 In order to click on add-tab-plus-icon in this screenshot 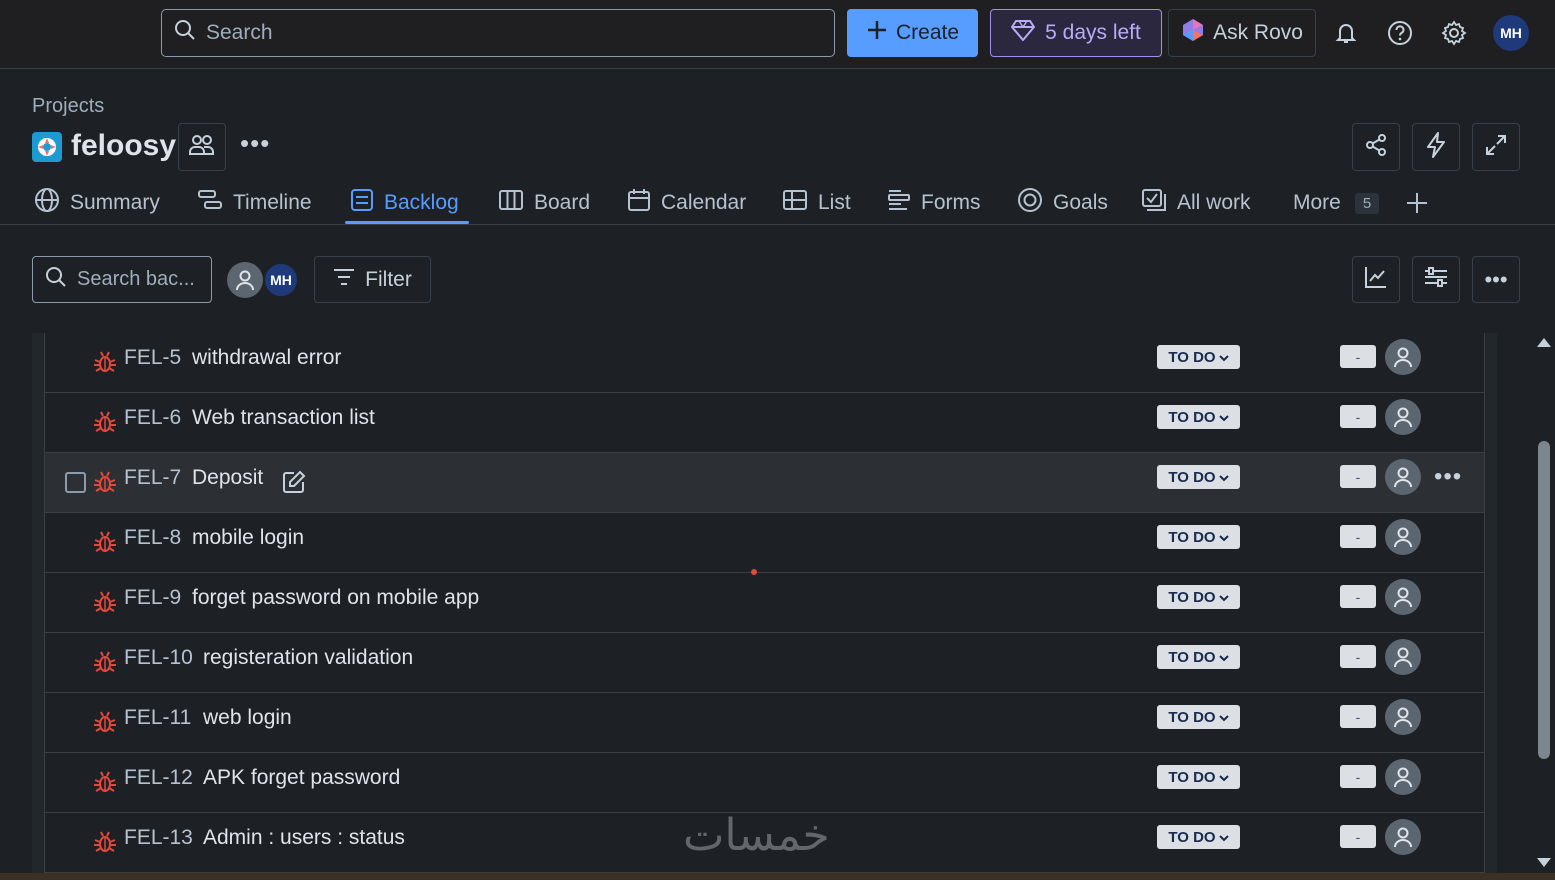, I will do `click(1417, 203)`.